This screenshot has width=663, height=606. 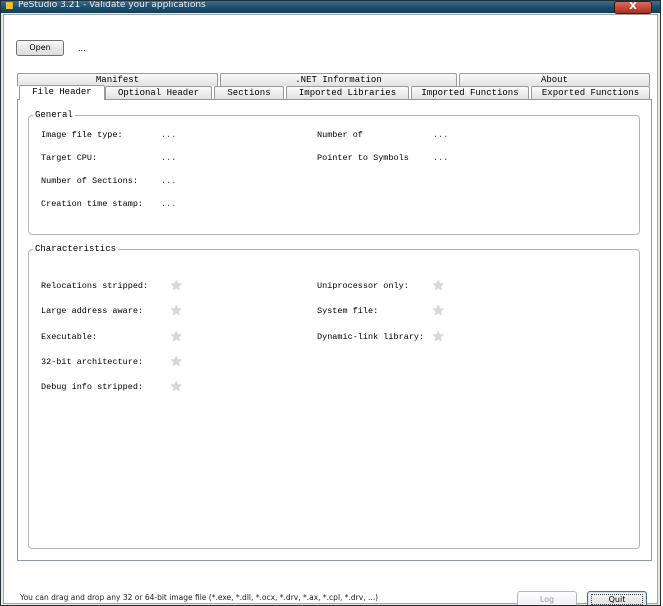 What do you see at coordinates (363, 158) in the screenshot?
I see `pointer-to-symbols-label: Pointer to Symbols` at bounding box center [363, 158].